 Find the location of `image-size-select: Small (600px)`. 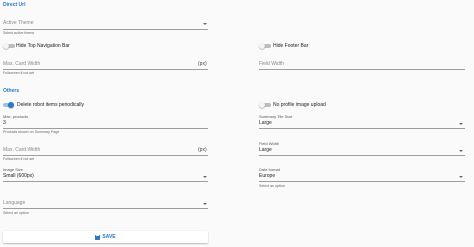

image-size-select: Small (600px) is located at coordinates (18, 176).